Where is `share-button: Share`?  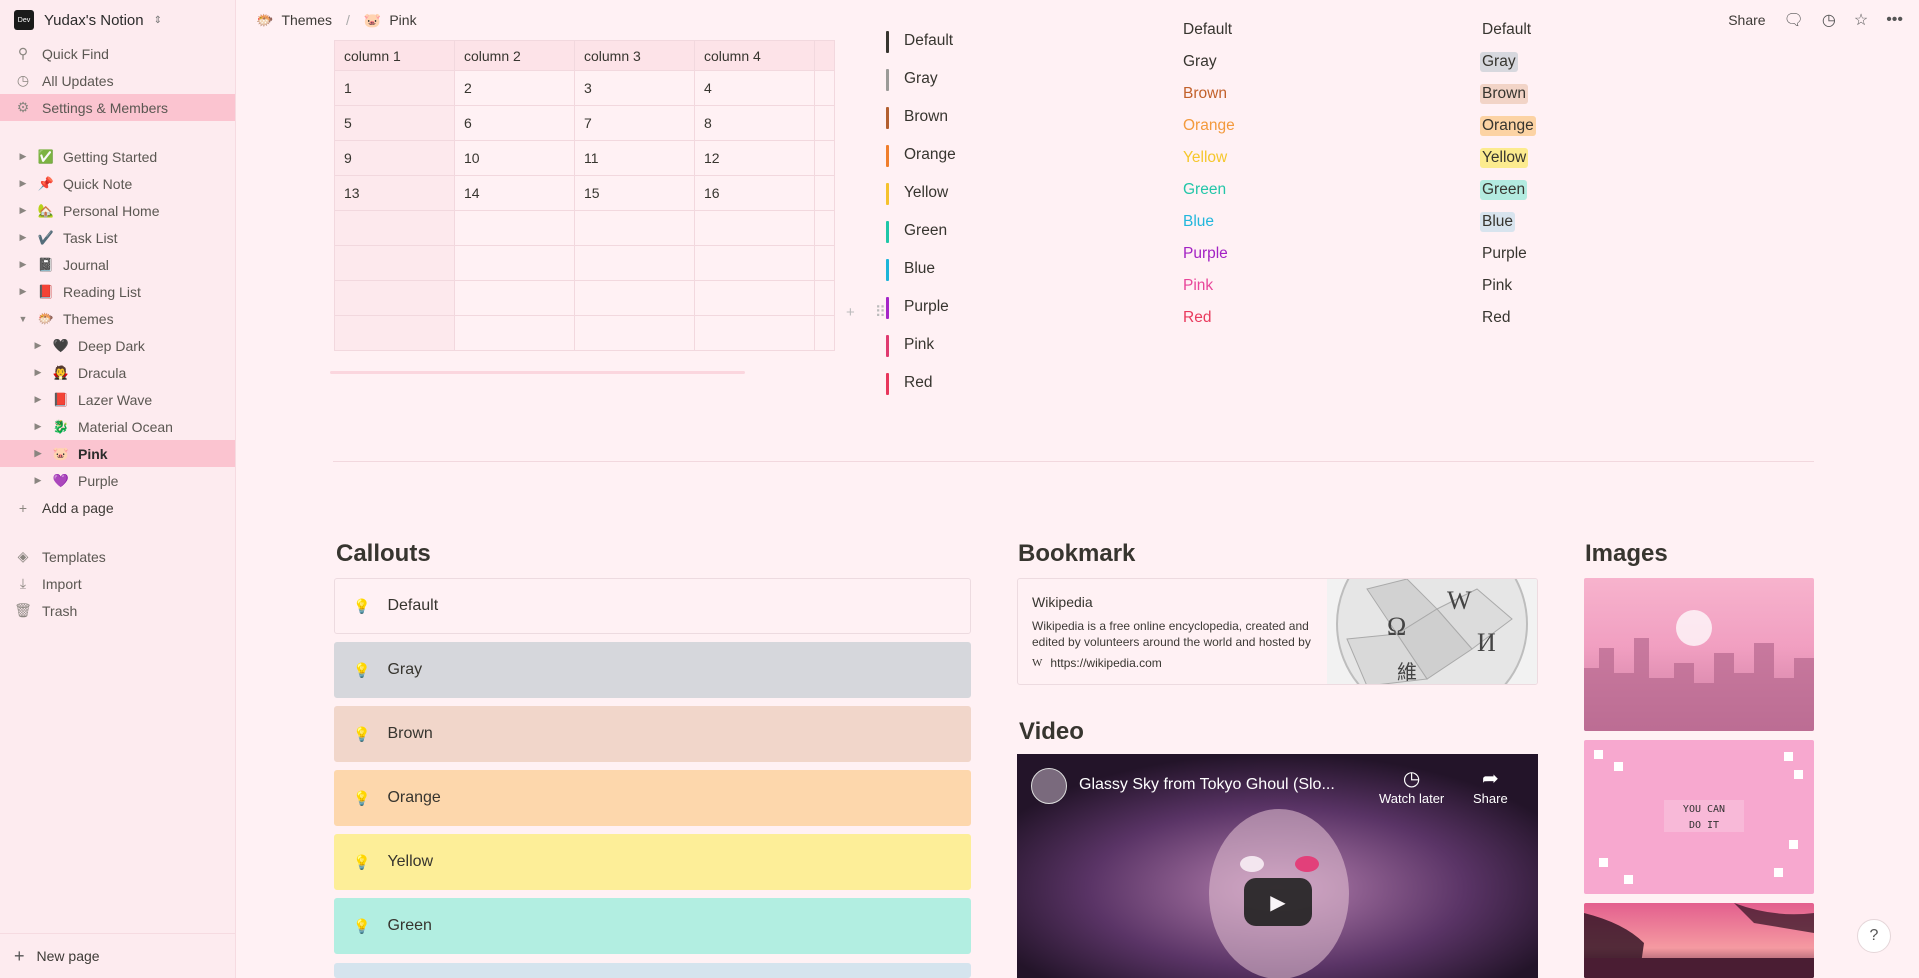
share-button: Share is located at coordinates (1746, 20).